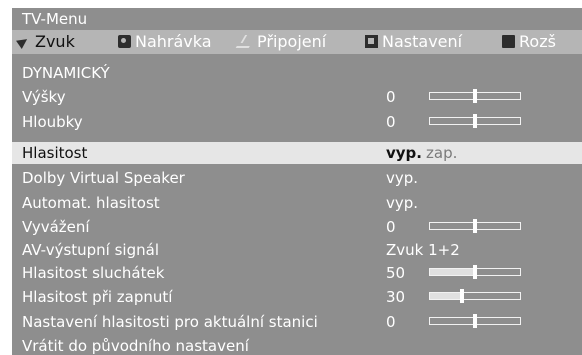 This screenshot has width=582, height=355. Describe the element at coordinates (56, 227) in the screenshot. I see `menu-item-label: Vyvážení` at that location.